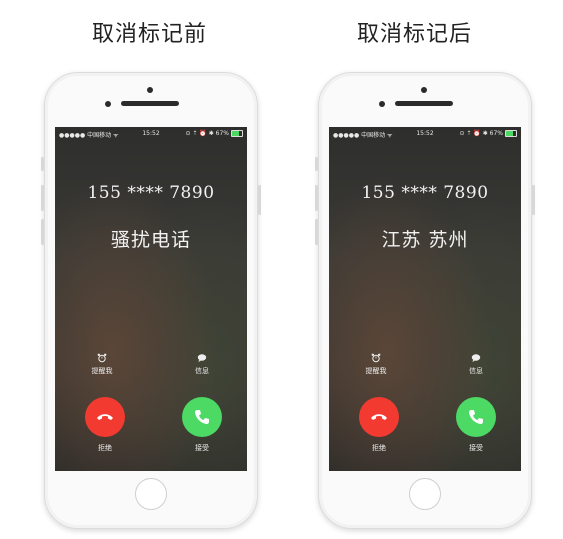 The width and height of the screenshot is (563, 539). Describe the element at coordinates (415, 34) in the screenshot. I see `caption-after: 取消标记后` at that location.